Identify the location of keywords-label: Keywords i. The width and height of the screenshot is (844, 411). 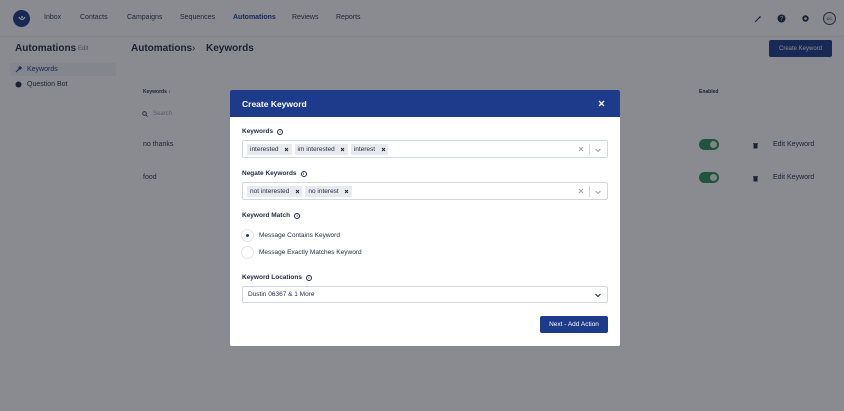
(263, 131).